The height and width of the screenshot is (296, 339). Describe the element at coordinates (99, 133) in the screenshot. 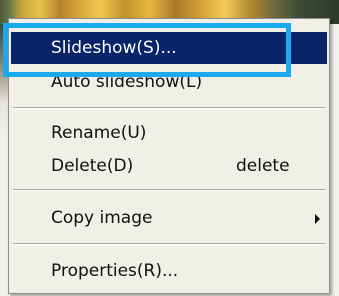

I see `menu-item-label: Rename(U)` at that location.